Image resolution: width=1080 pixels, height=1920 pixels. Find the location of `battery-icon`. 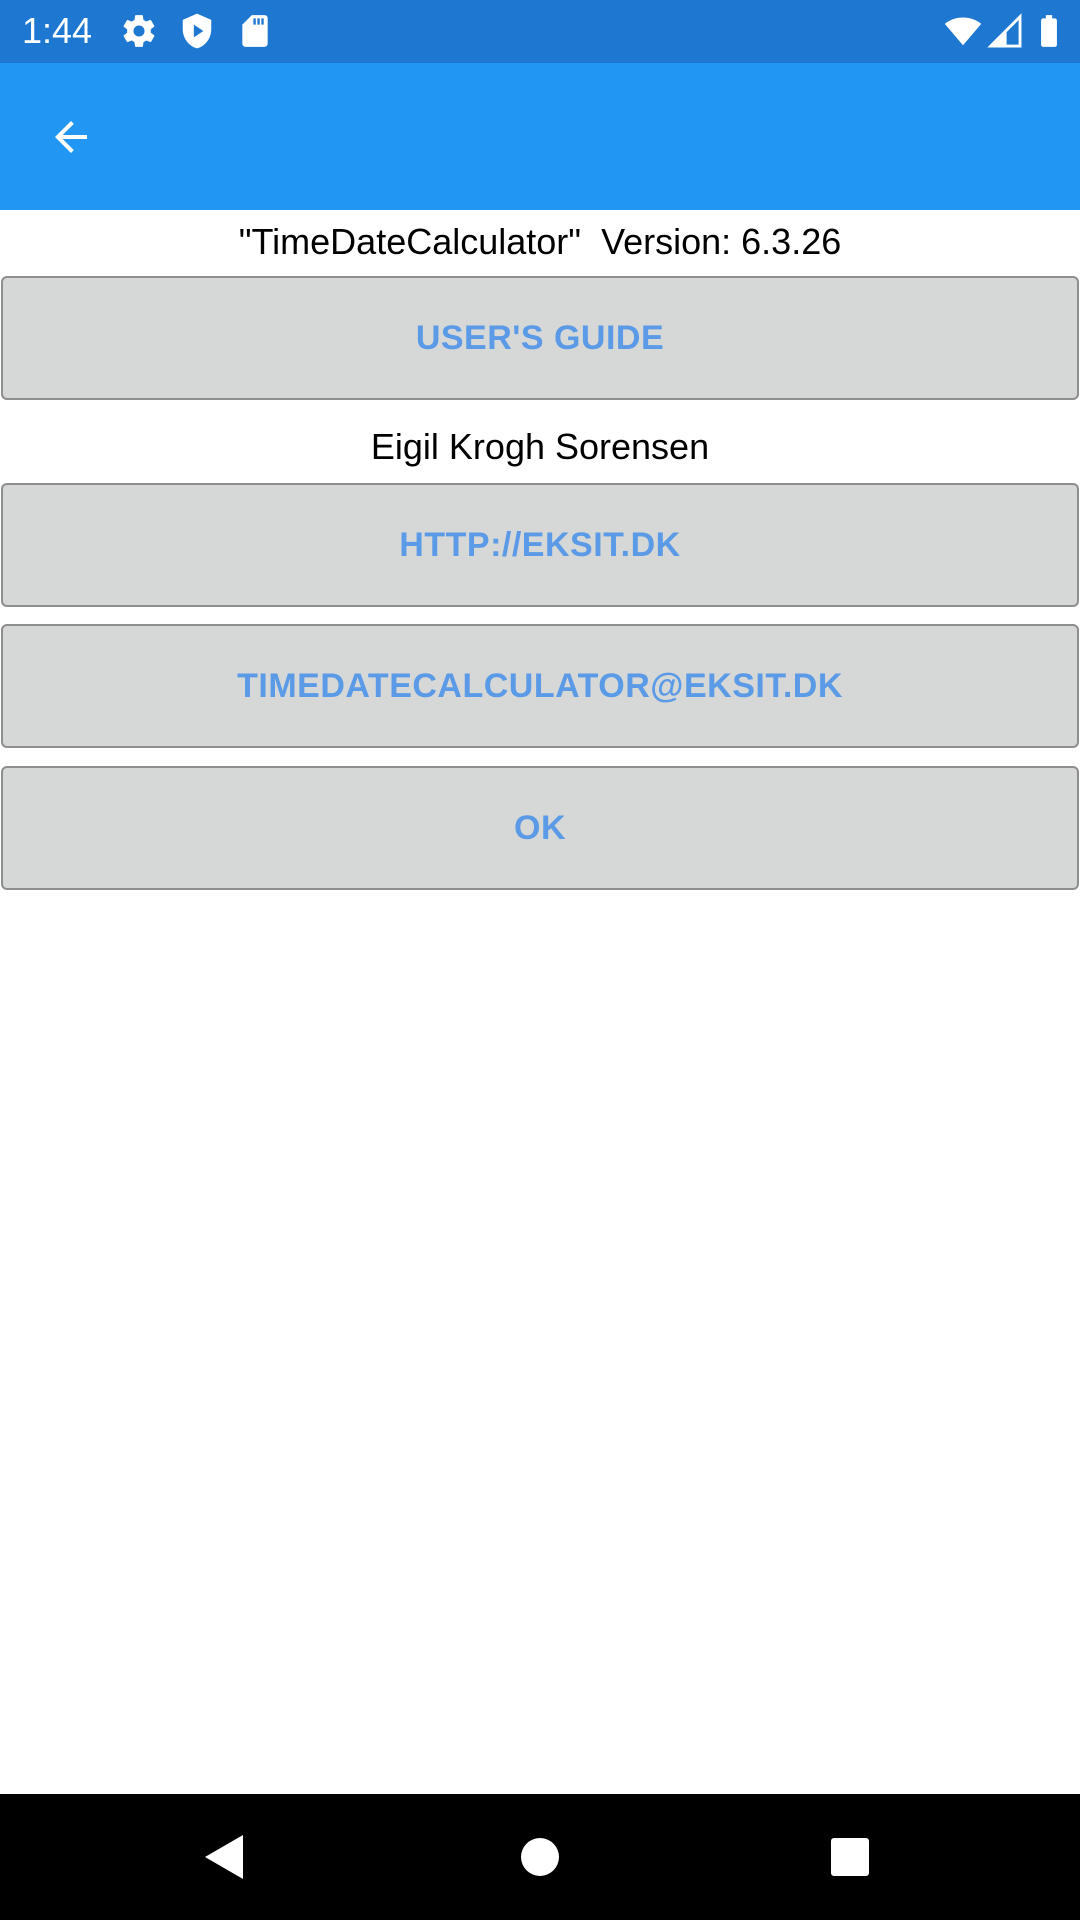

battery-icon is located at coordinates (1049, 31).